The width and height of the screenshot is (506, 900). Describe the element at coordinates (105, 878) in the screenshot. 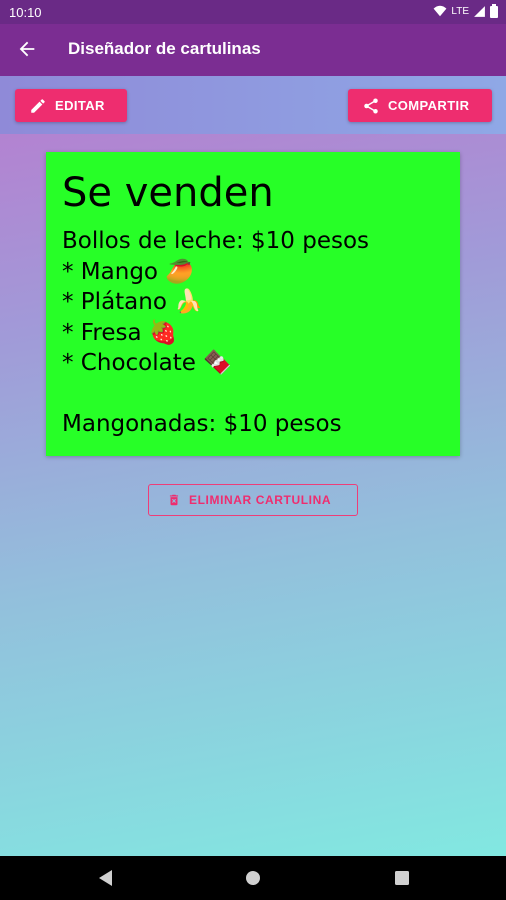

I see `nav-back-icon` at that location.